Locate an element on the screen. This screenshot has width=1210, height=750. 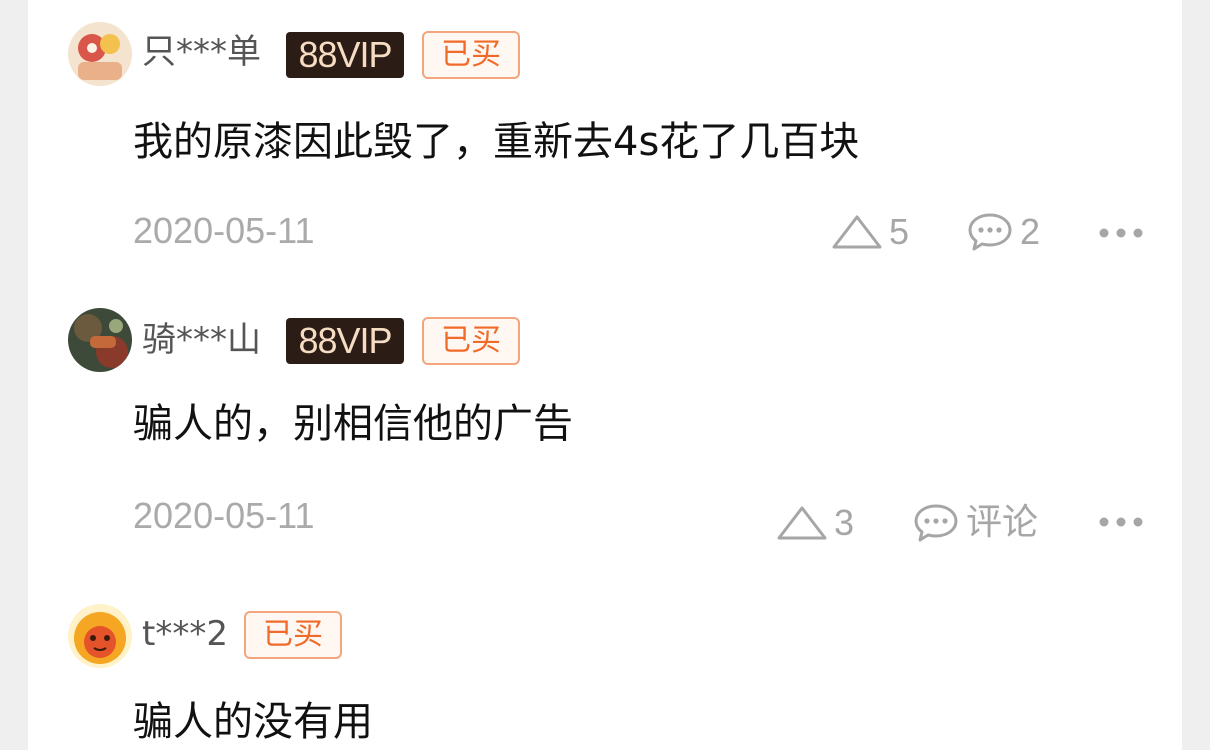
review-text: 骗人的，别相信他的广告 is located at coordinates (353, 424).